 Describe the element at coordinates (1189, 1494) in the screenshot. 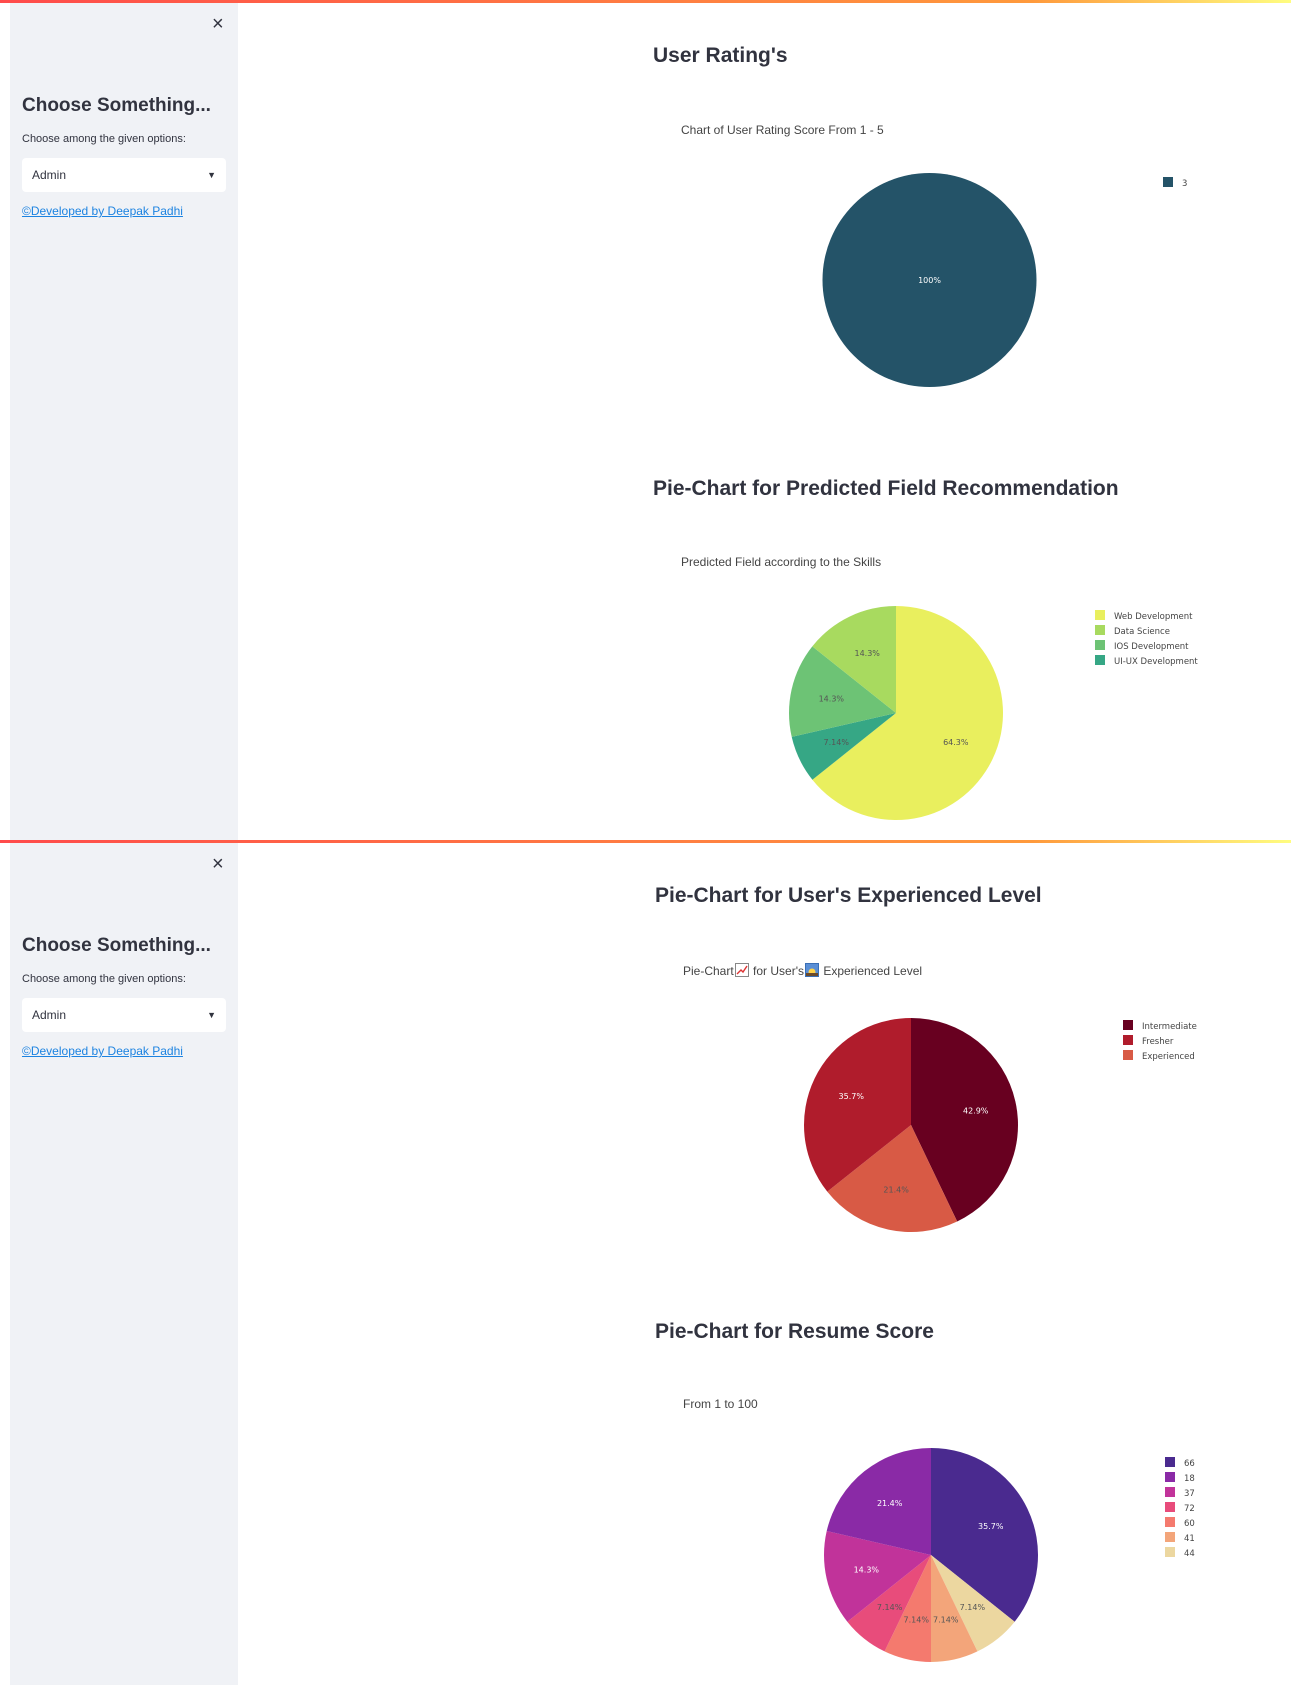

I see `legend-label: 37` at that location.